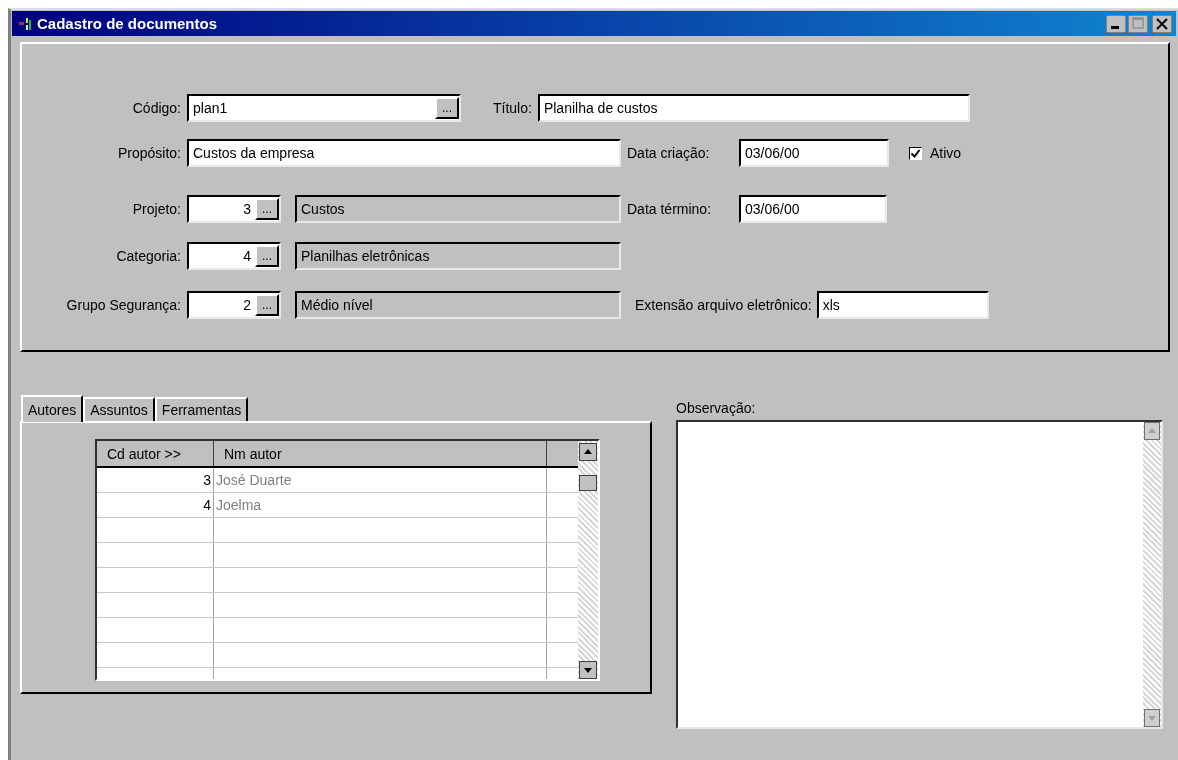 The width and height of the screenshot is (1178, 760). What do you see at coordinates (458, 305) in the screenshot?
I see `description-field: Médio nível` at bounding box center [458, 305].